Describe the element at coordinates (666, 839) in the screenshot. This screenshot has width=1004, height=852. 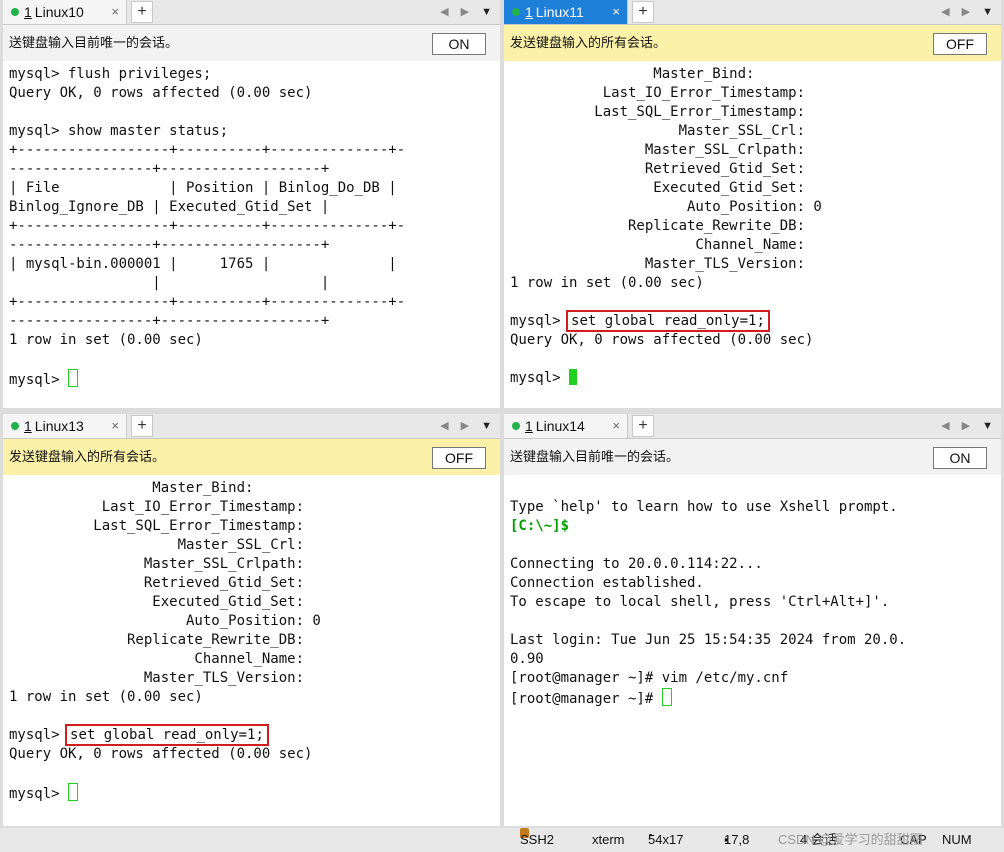
I see `terminal-size-label: 54x17` at that location.